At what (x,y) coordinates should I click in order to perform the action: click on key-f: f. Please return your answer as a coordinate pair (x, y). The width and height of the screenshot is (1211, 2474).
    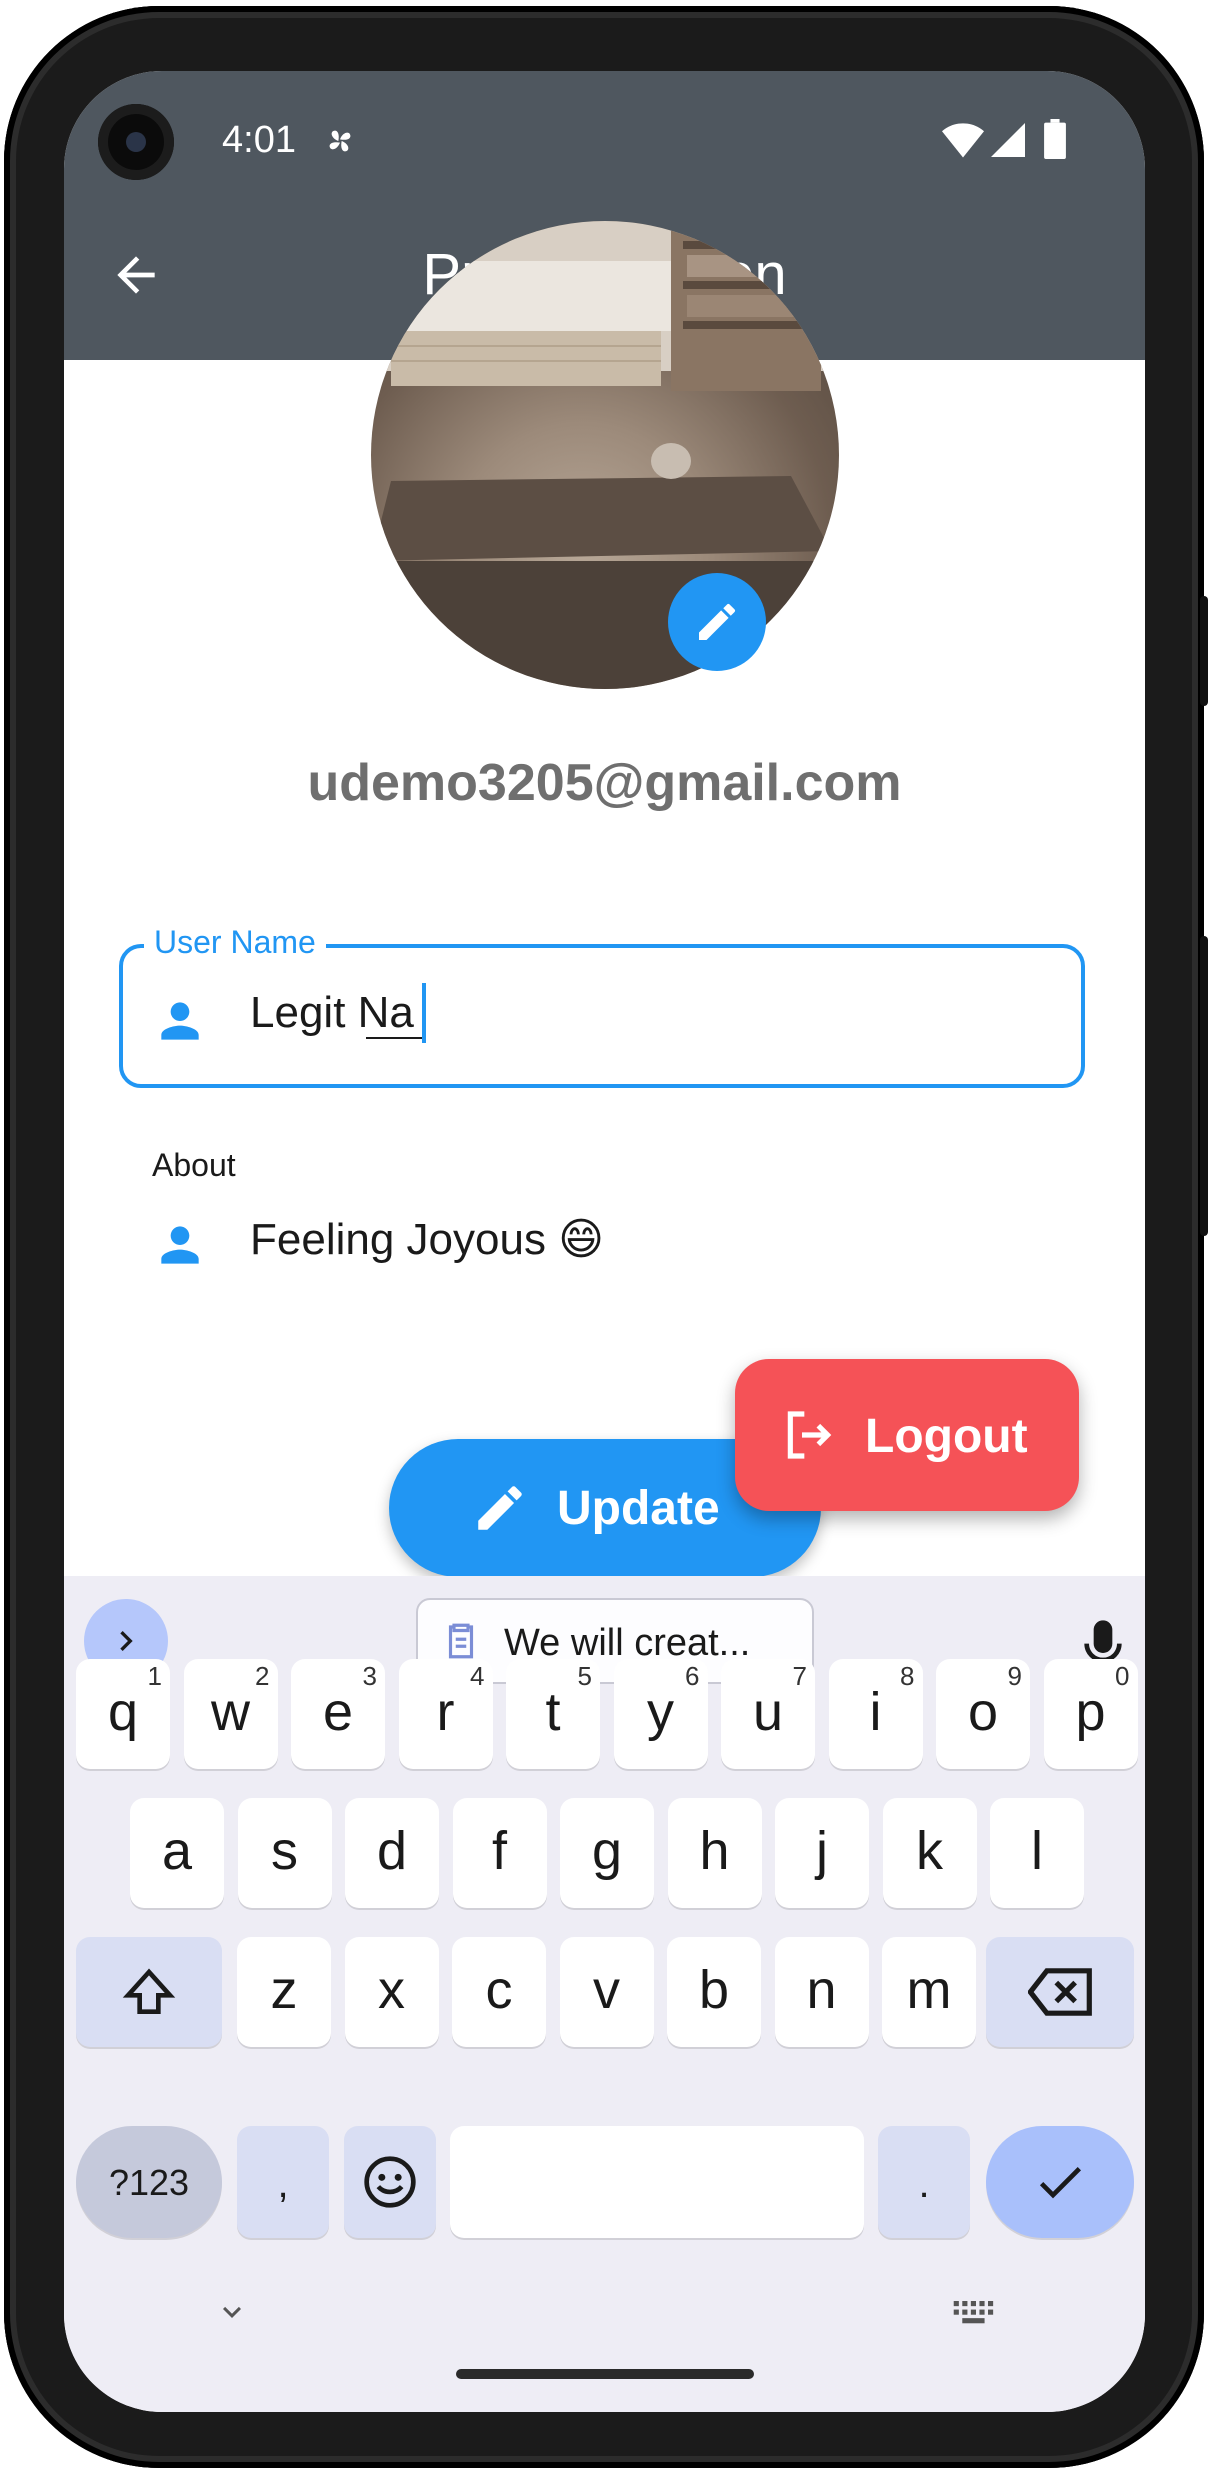
    Looking at the image, I should click on (499, 1853).